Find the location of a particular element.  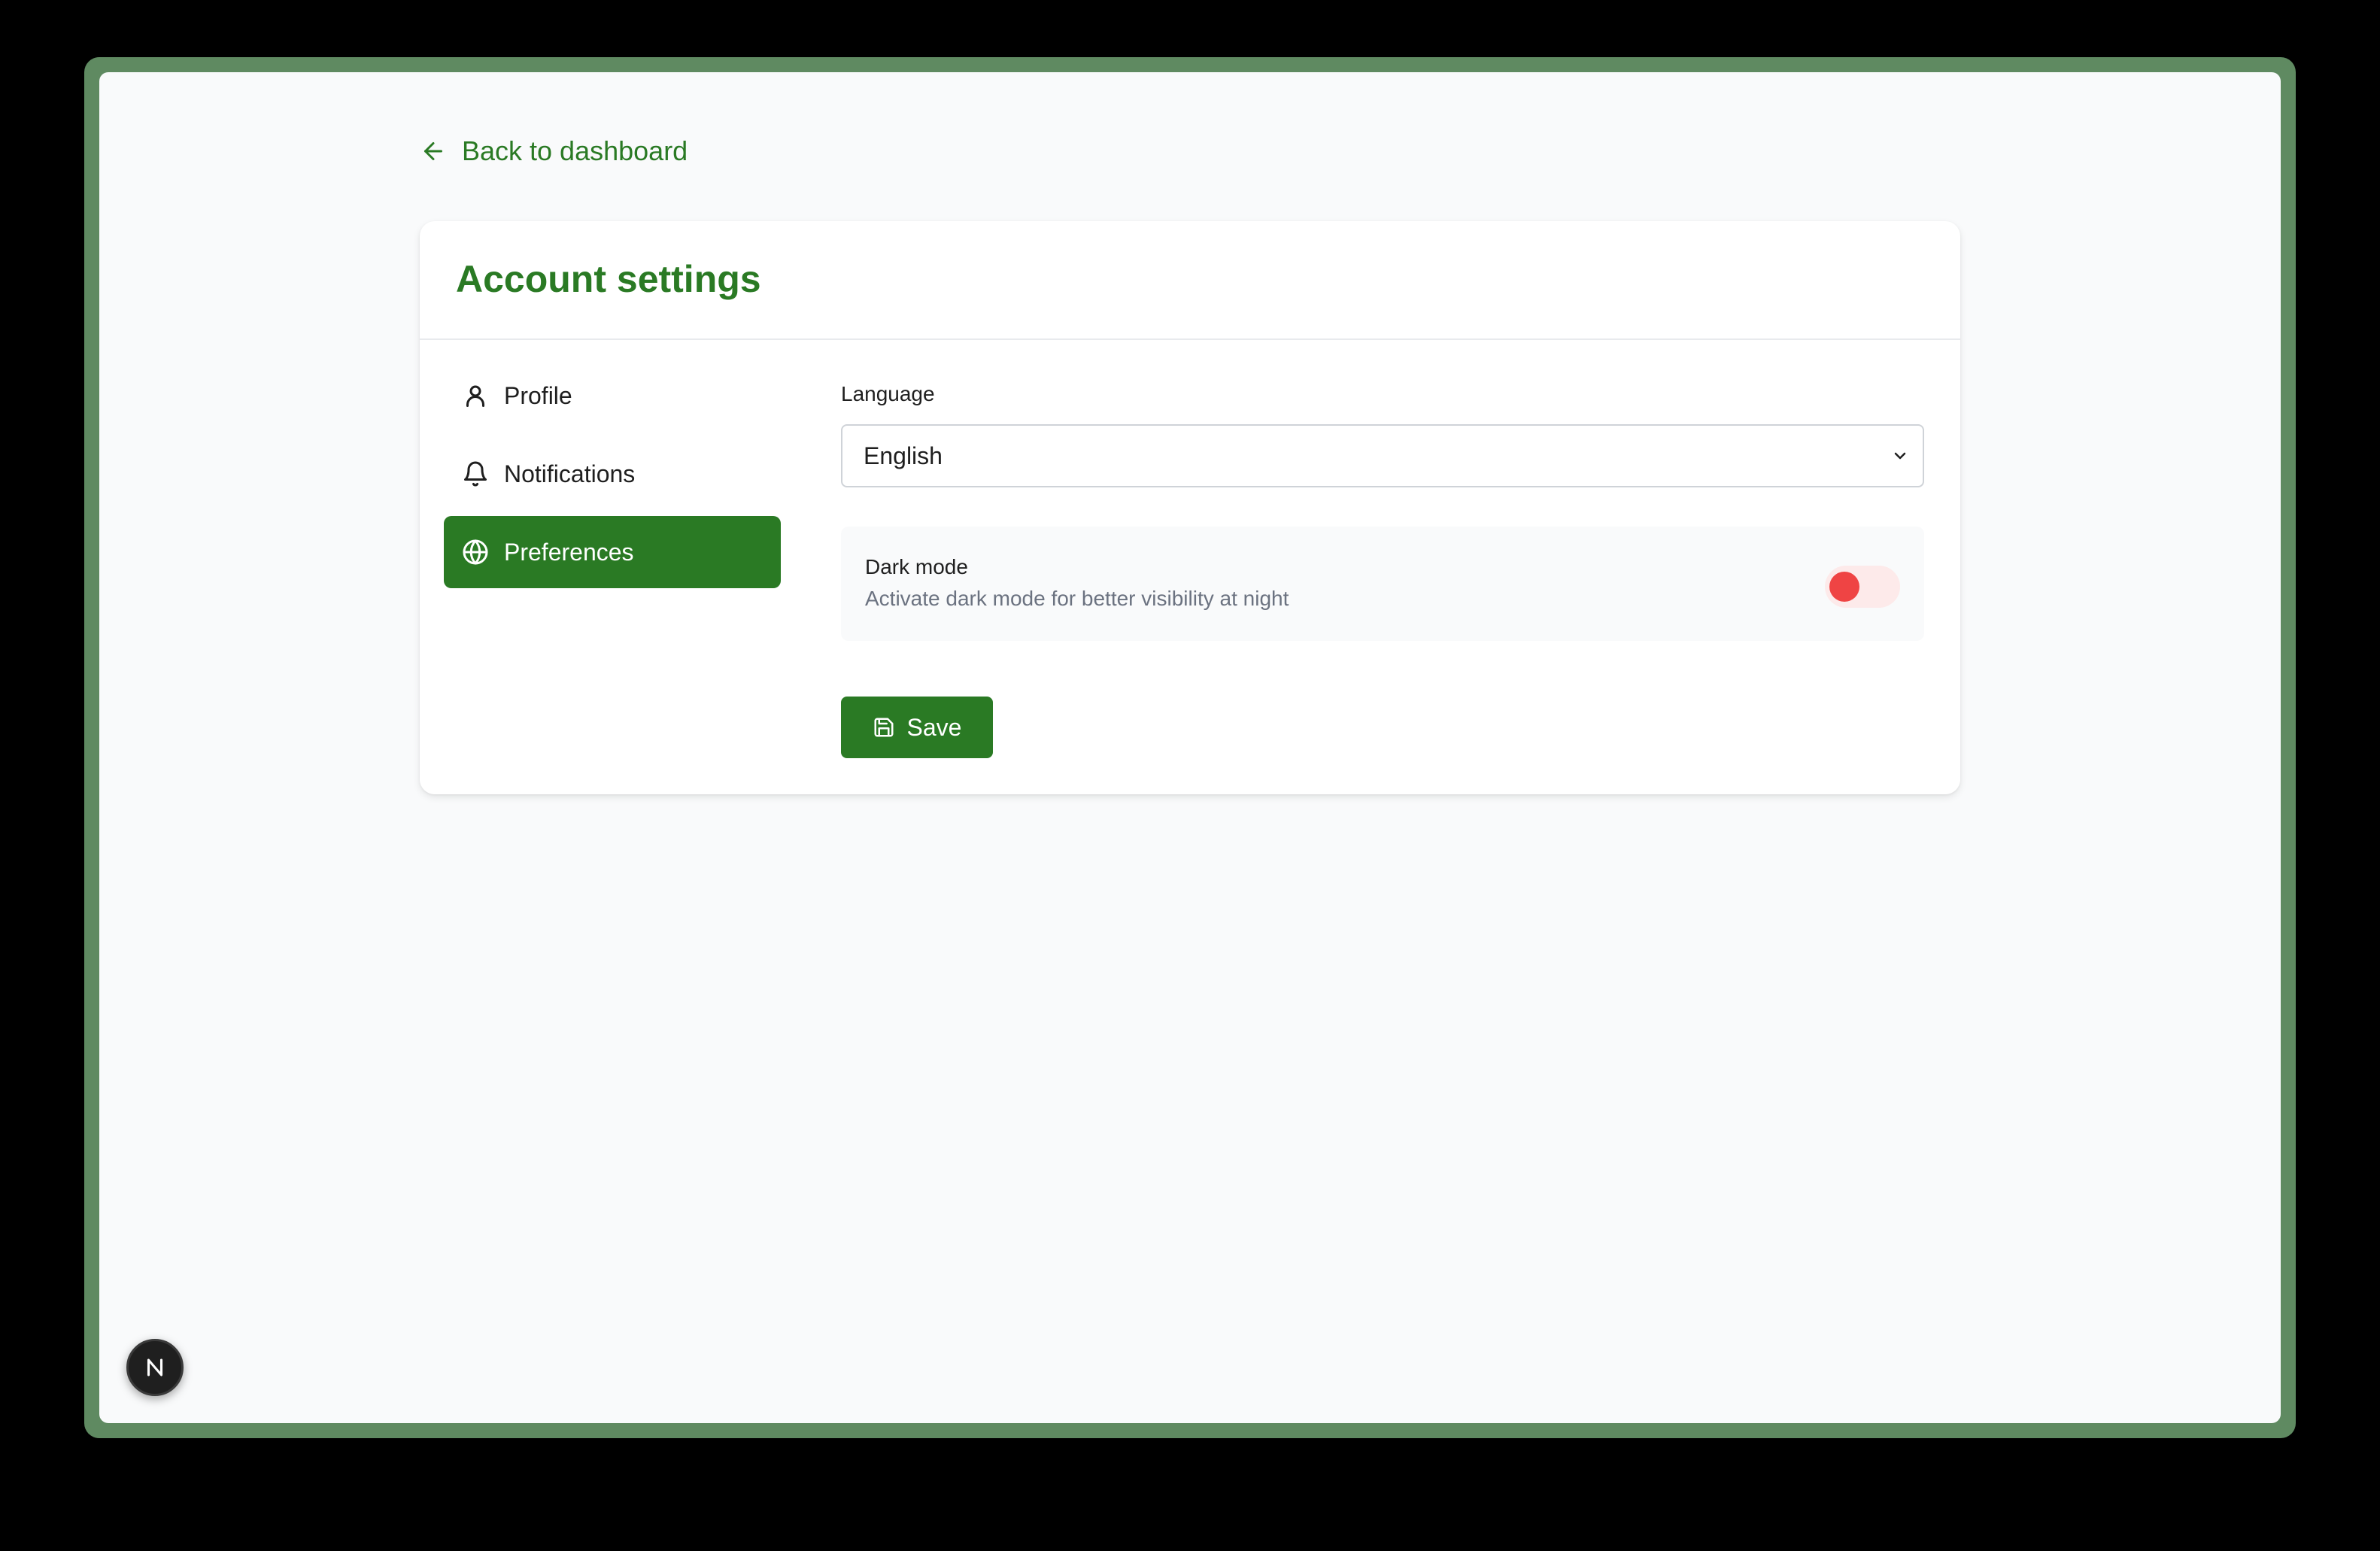

language-select: English is located at coordinates (1382, 456).